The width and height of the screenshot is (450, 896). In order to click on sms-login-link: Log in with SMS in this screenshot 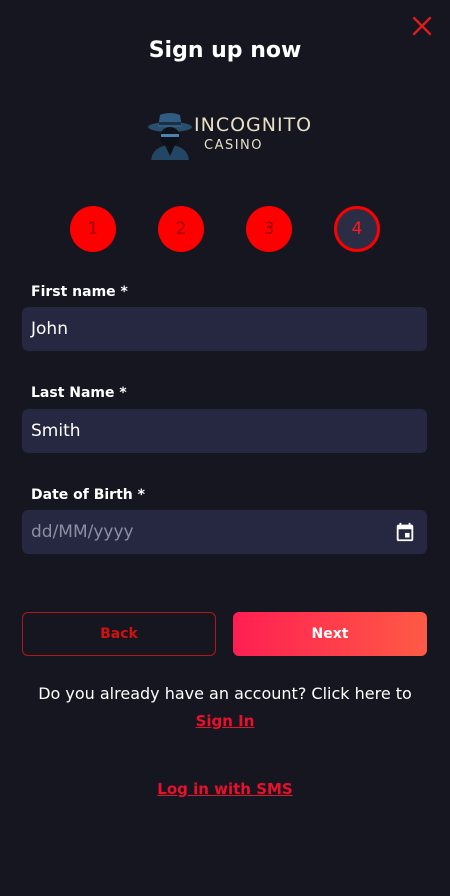, I will do `click(225, 789)`.